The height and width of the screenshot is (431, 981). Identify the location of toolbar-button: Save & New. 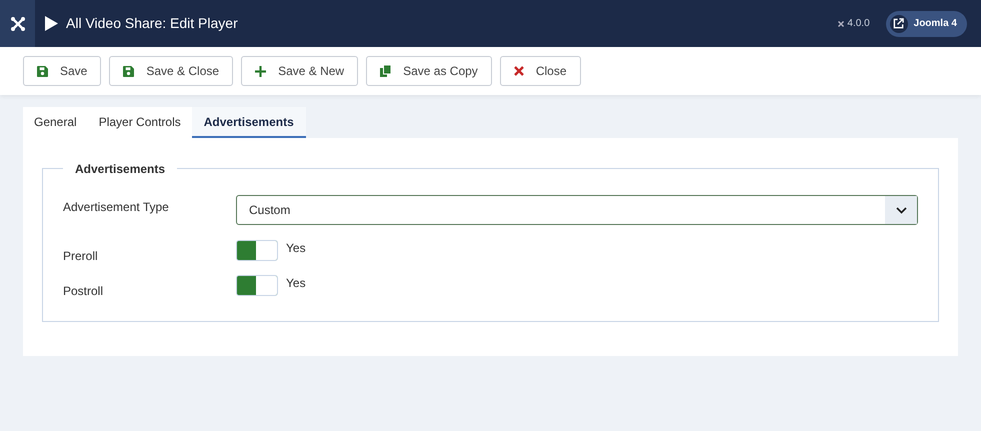
(299, 71).